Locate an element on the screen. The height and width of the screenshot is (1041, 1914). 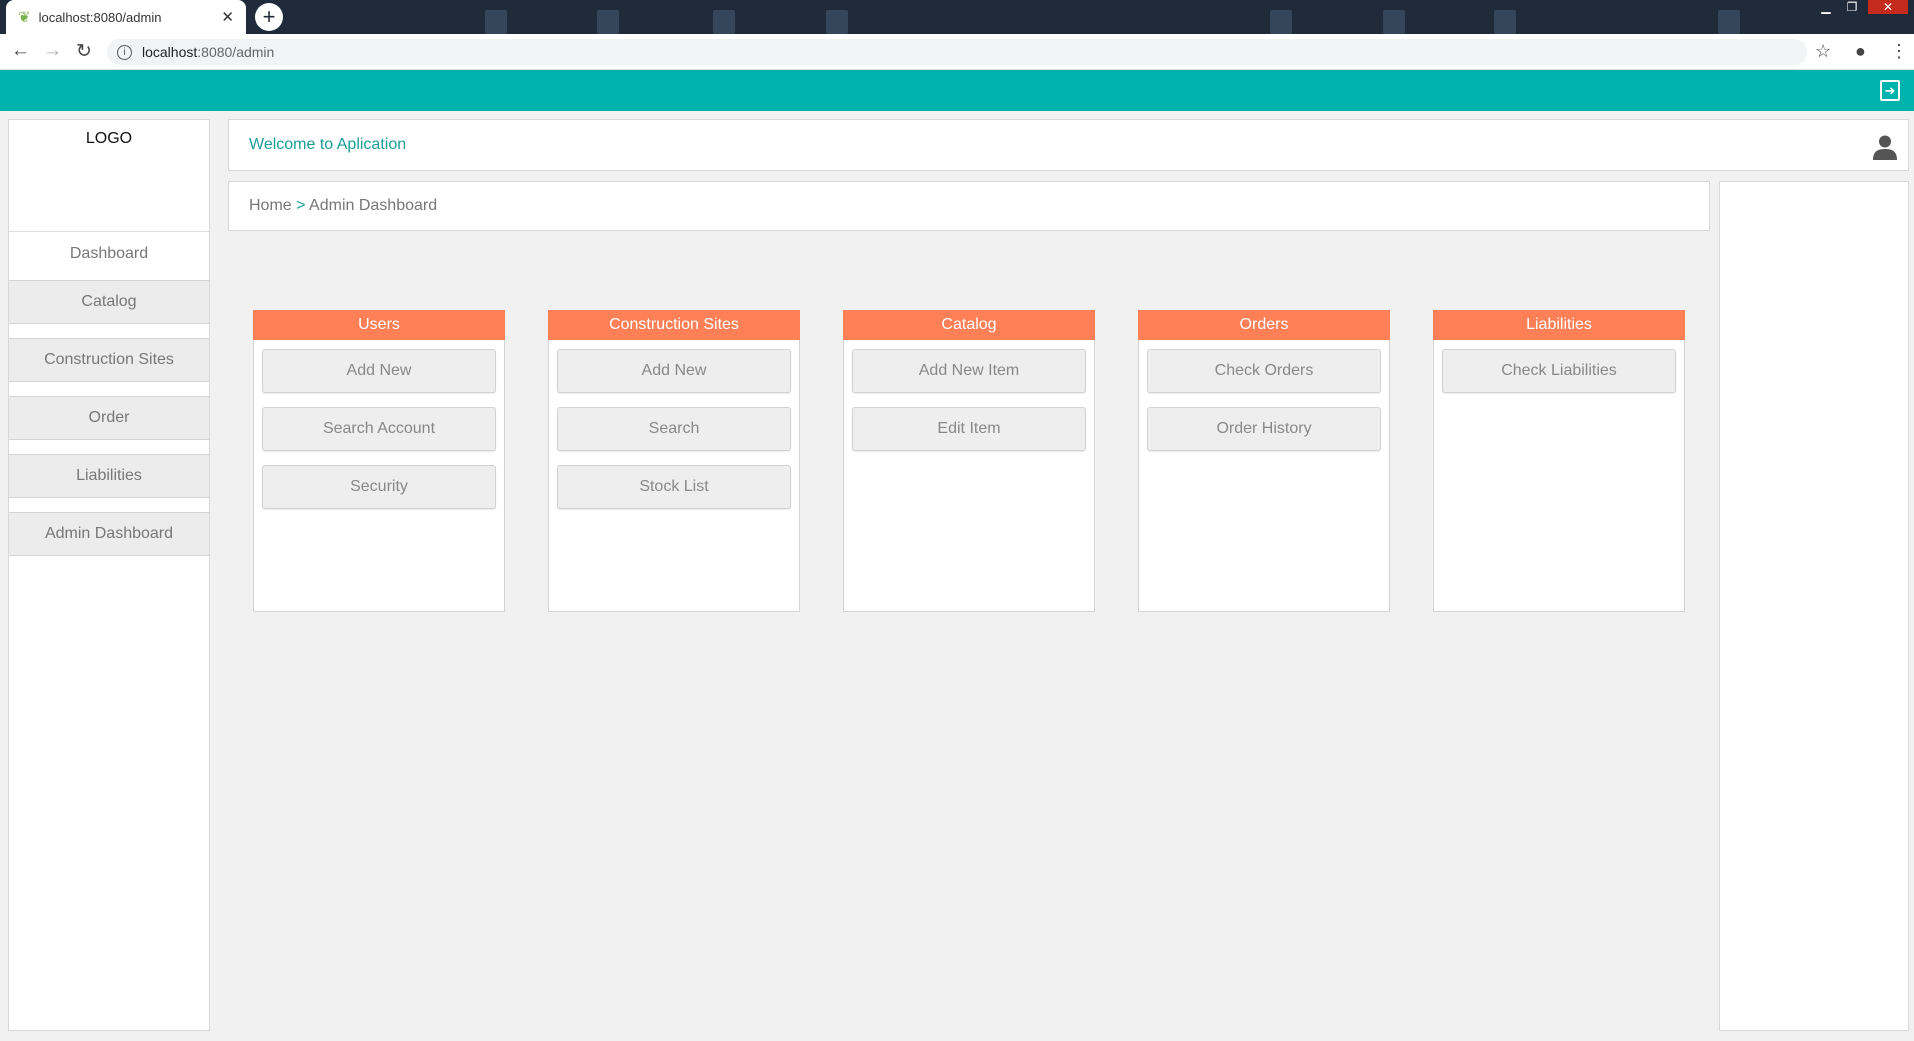
breadcrumb: Home > Admin Dashboard is located at coordinates (969, 206).